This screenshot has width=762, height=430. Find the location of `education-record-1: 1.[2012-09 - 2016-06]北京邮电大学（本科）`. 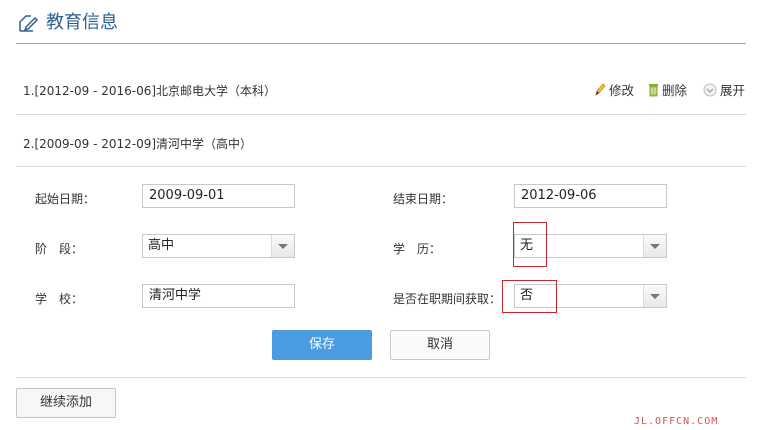

education-record-1: 1.[2012-09 - 2016-06]北京邮电大学（本科） is located at coordinates (149, 90).